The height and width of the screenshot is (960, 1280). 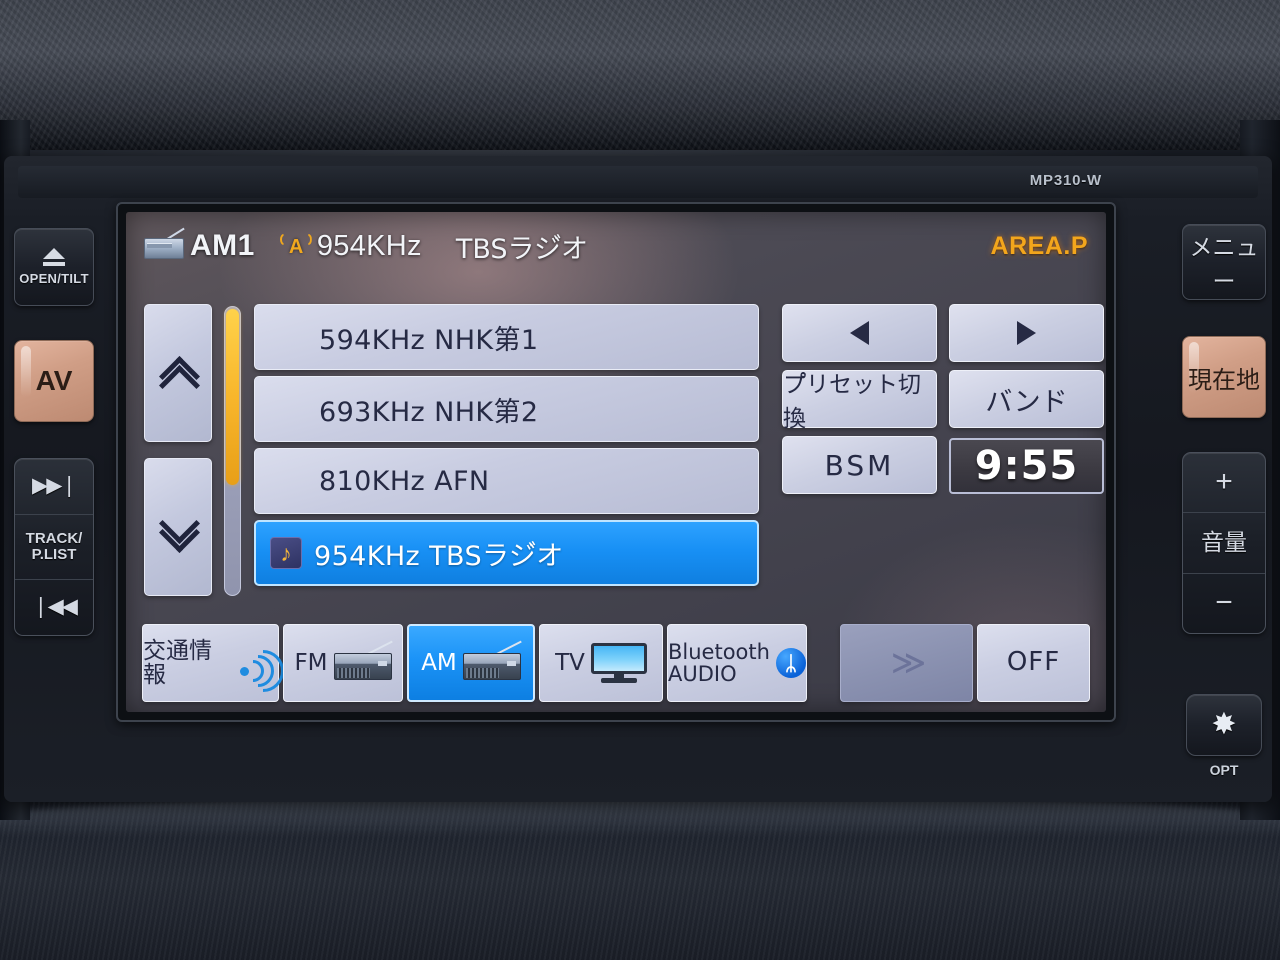 I want to click on track-plist-label: TRACK/ P.LIST, so click(x=54, y=546).